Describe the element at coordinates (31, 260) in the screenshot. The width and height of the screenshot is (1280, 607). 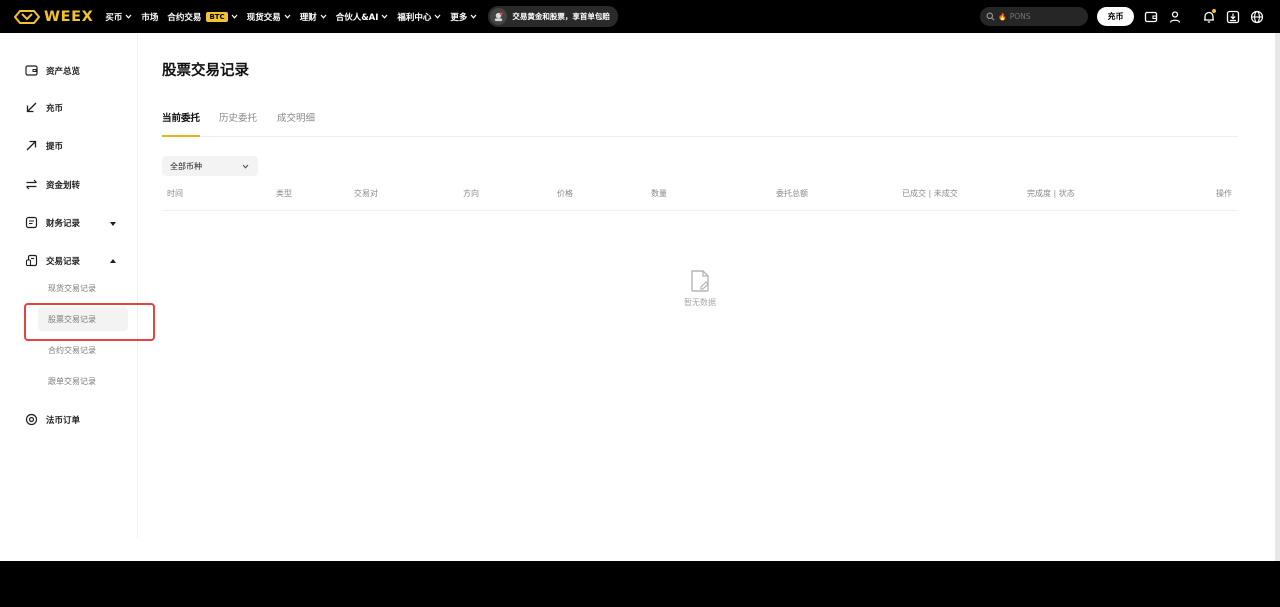
I see `records-icon` at that location.